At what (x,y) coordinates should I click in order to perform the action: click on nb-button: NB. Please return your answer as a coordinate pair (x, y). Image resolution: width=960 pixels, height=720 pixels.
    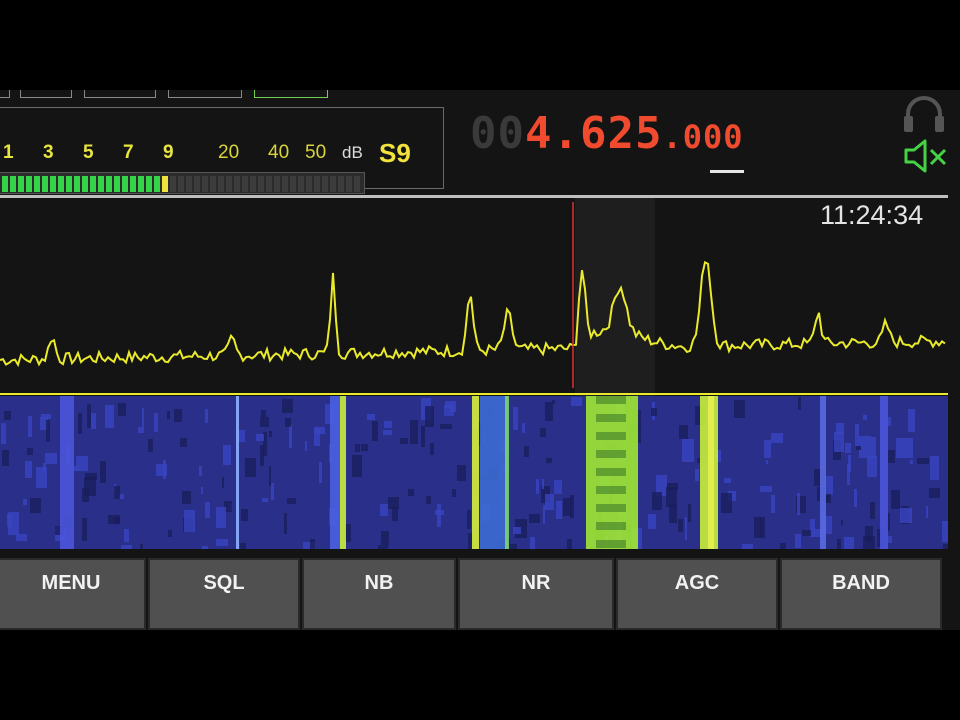
    Looking at the image, I should click on (379, 594).